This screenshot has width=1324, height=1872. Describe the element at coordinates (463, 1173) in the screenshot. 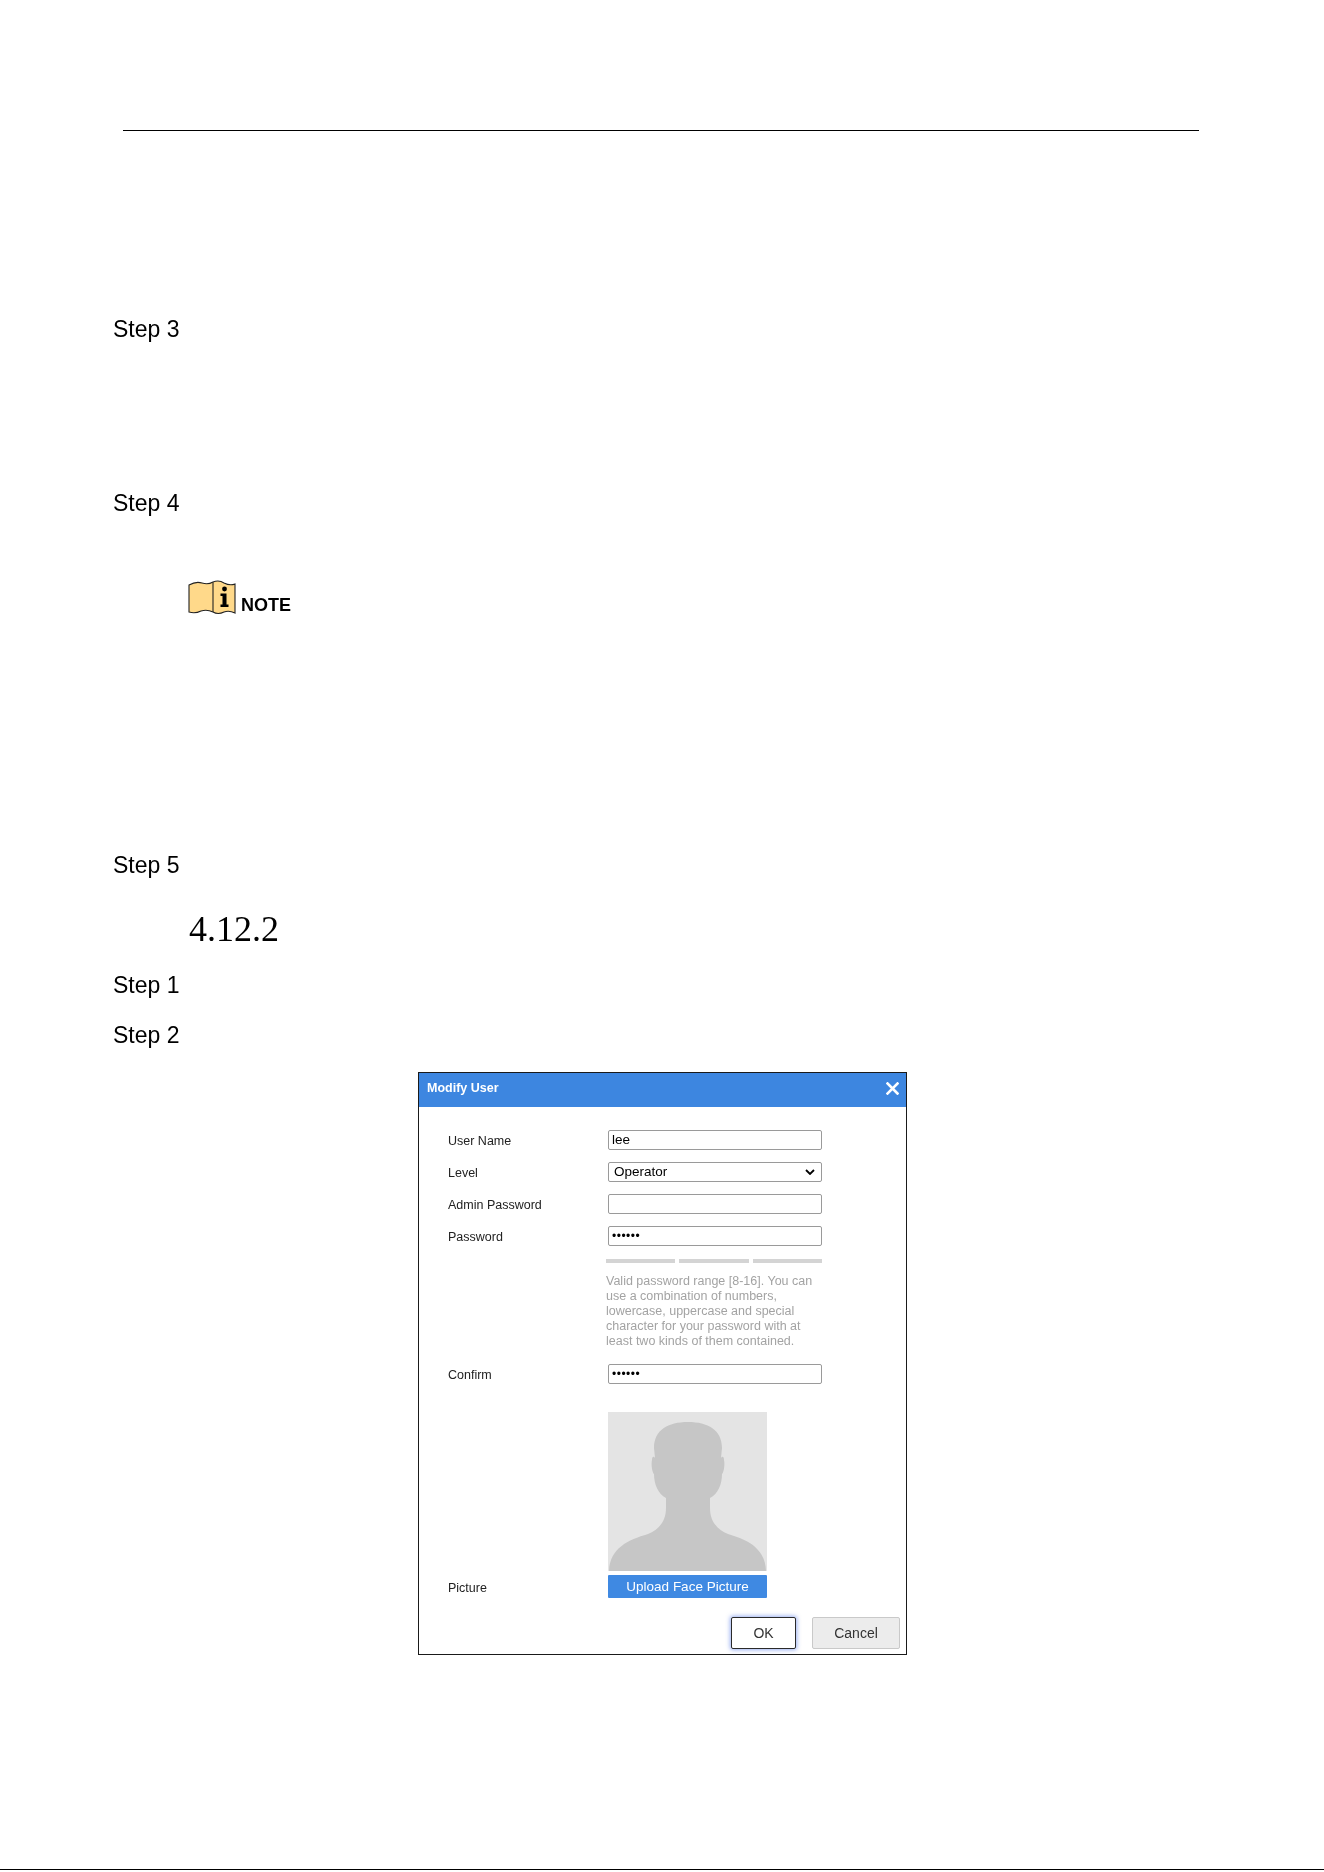

I see `field-label: Level` at that location.